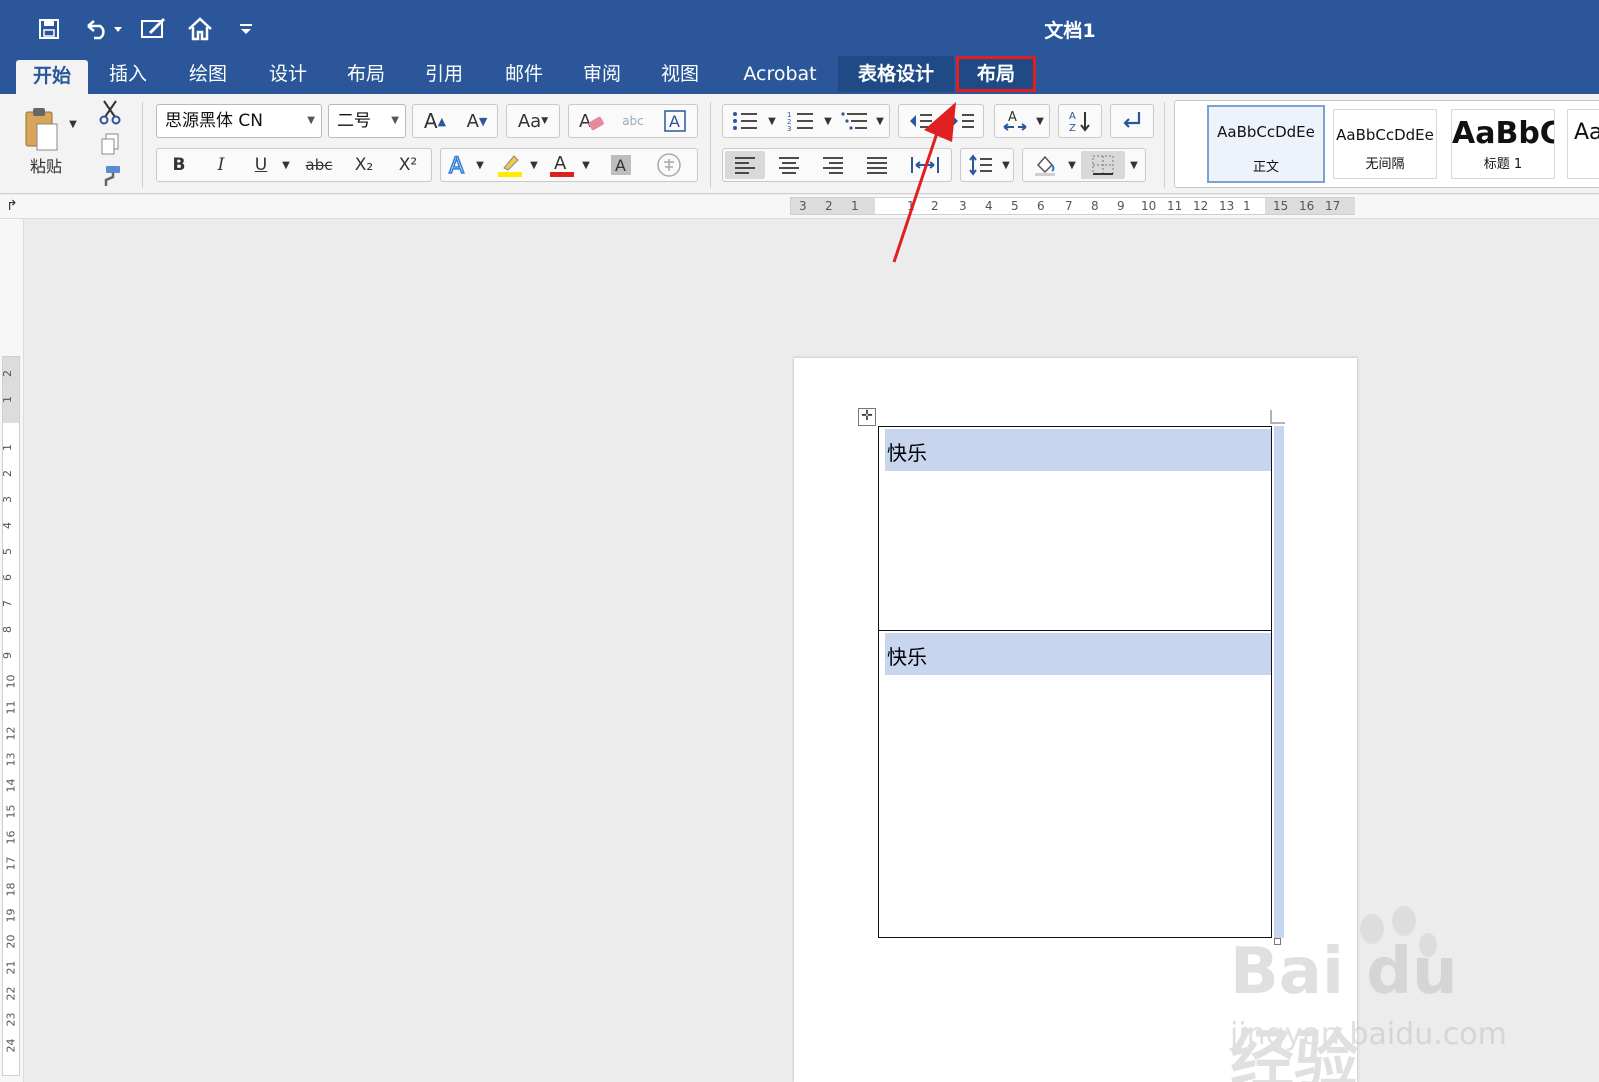  Describe the element at coordinates (110, 144) in the screenshot. I see `copy-icon` at that location.